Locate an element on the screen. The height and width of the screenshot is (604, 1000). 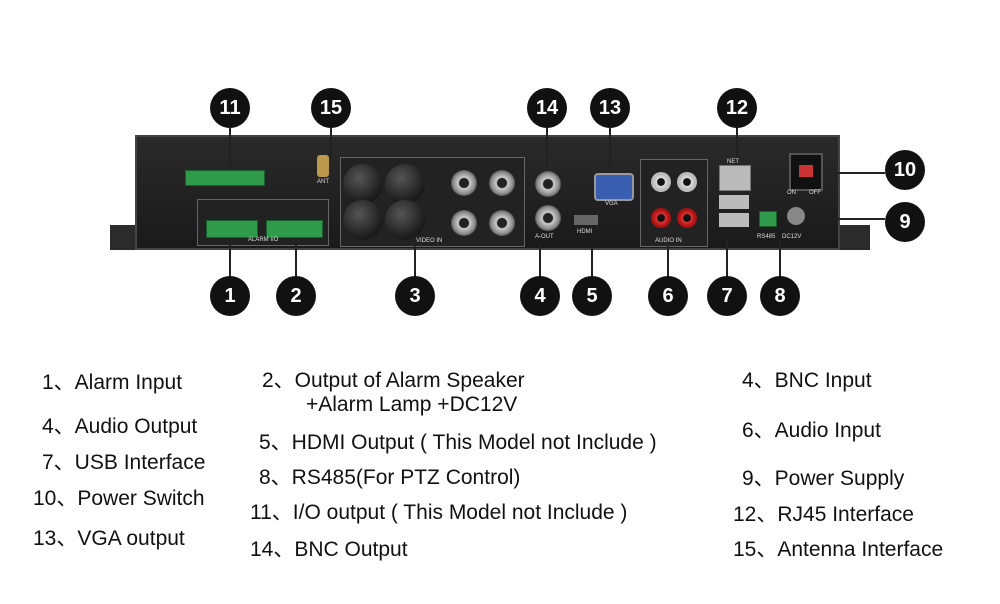
marker-3: 3 is located at coordinates (415, 296).